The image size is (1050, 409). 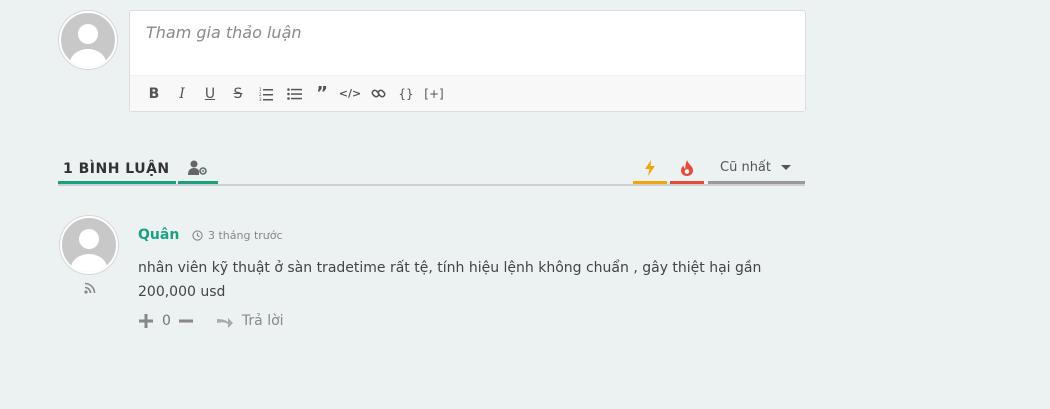 What do you see at coordinates (745, 167) in the screenshot?
I see `sort-dropdown-label: Cũ nhất` at bounding box center [745, 167].